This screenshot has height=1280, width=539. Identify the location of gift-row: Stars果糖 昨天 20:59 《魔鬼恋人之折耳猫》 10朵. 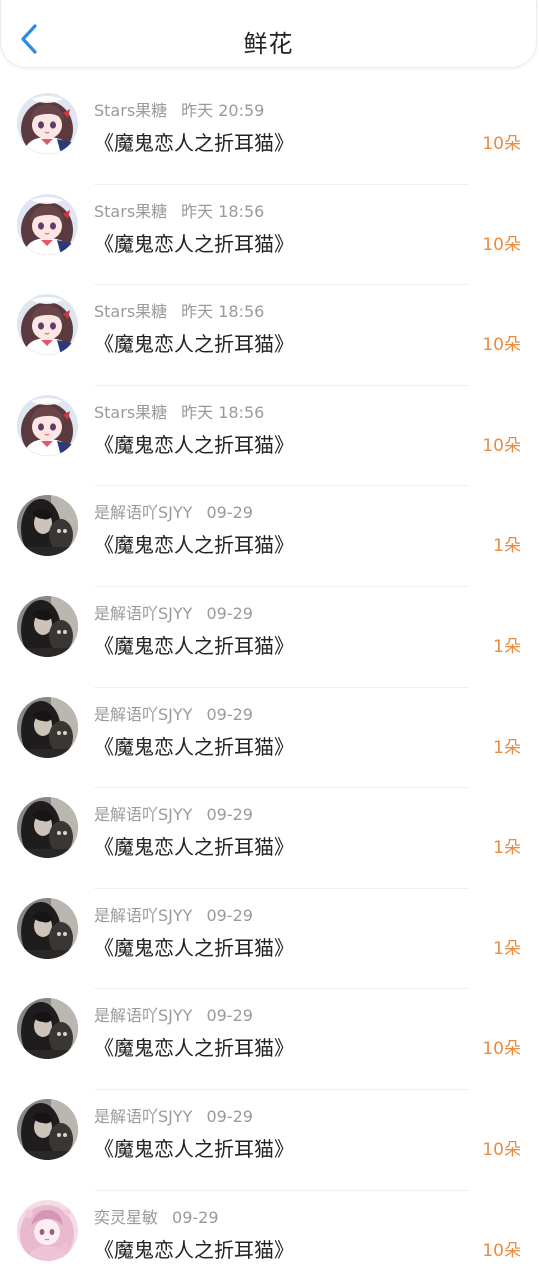
(269, 134).